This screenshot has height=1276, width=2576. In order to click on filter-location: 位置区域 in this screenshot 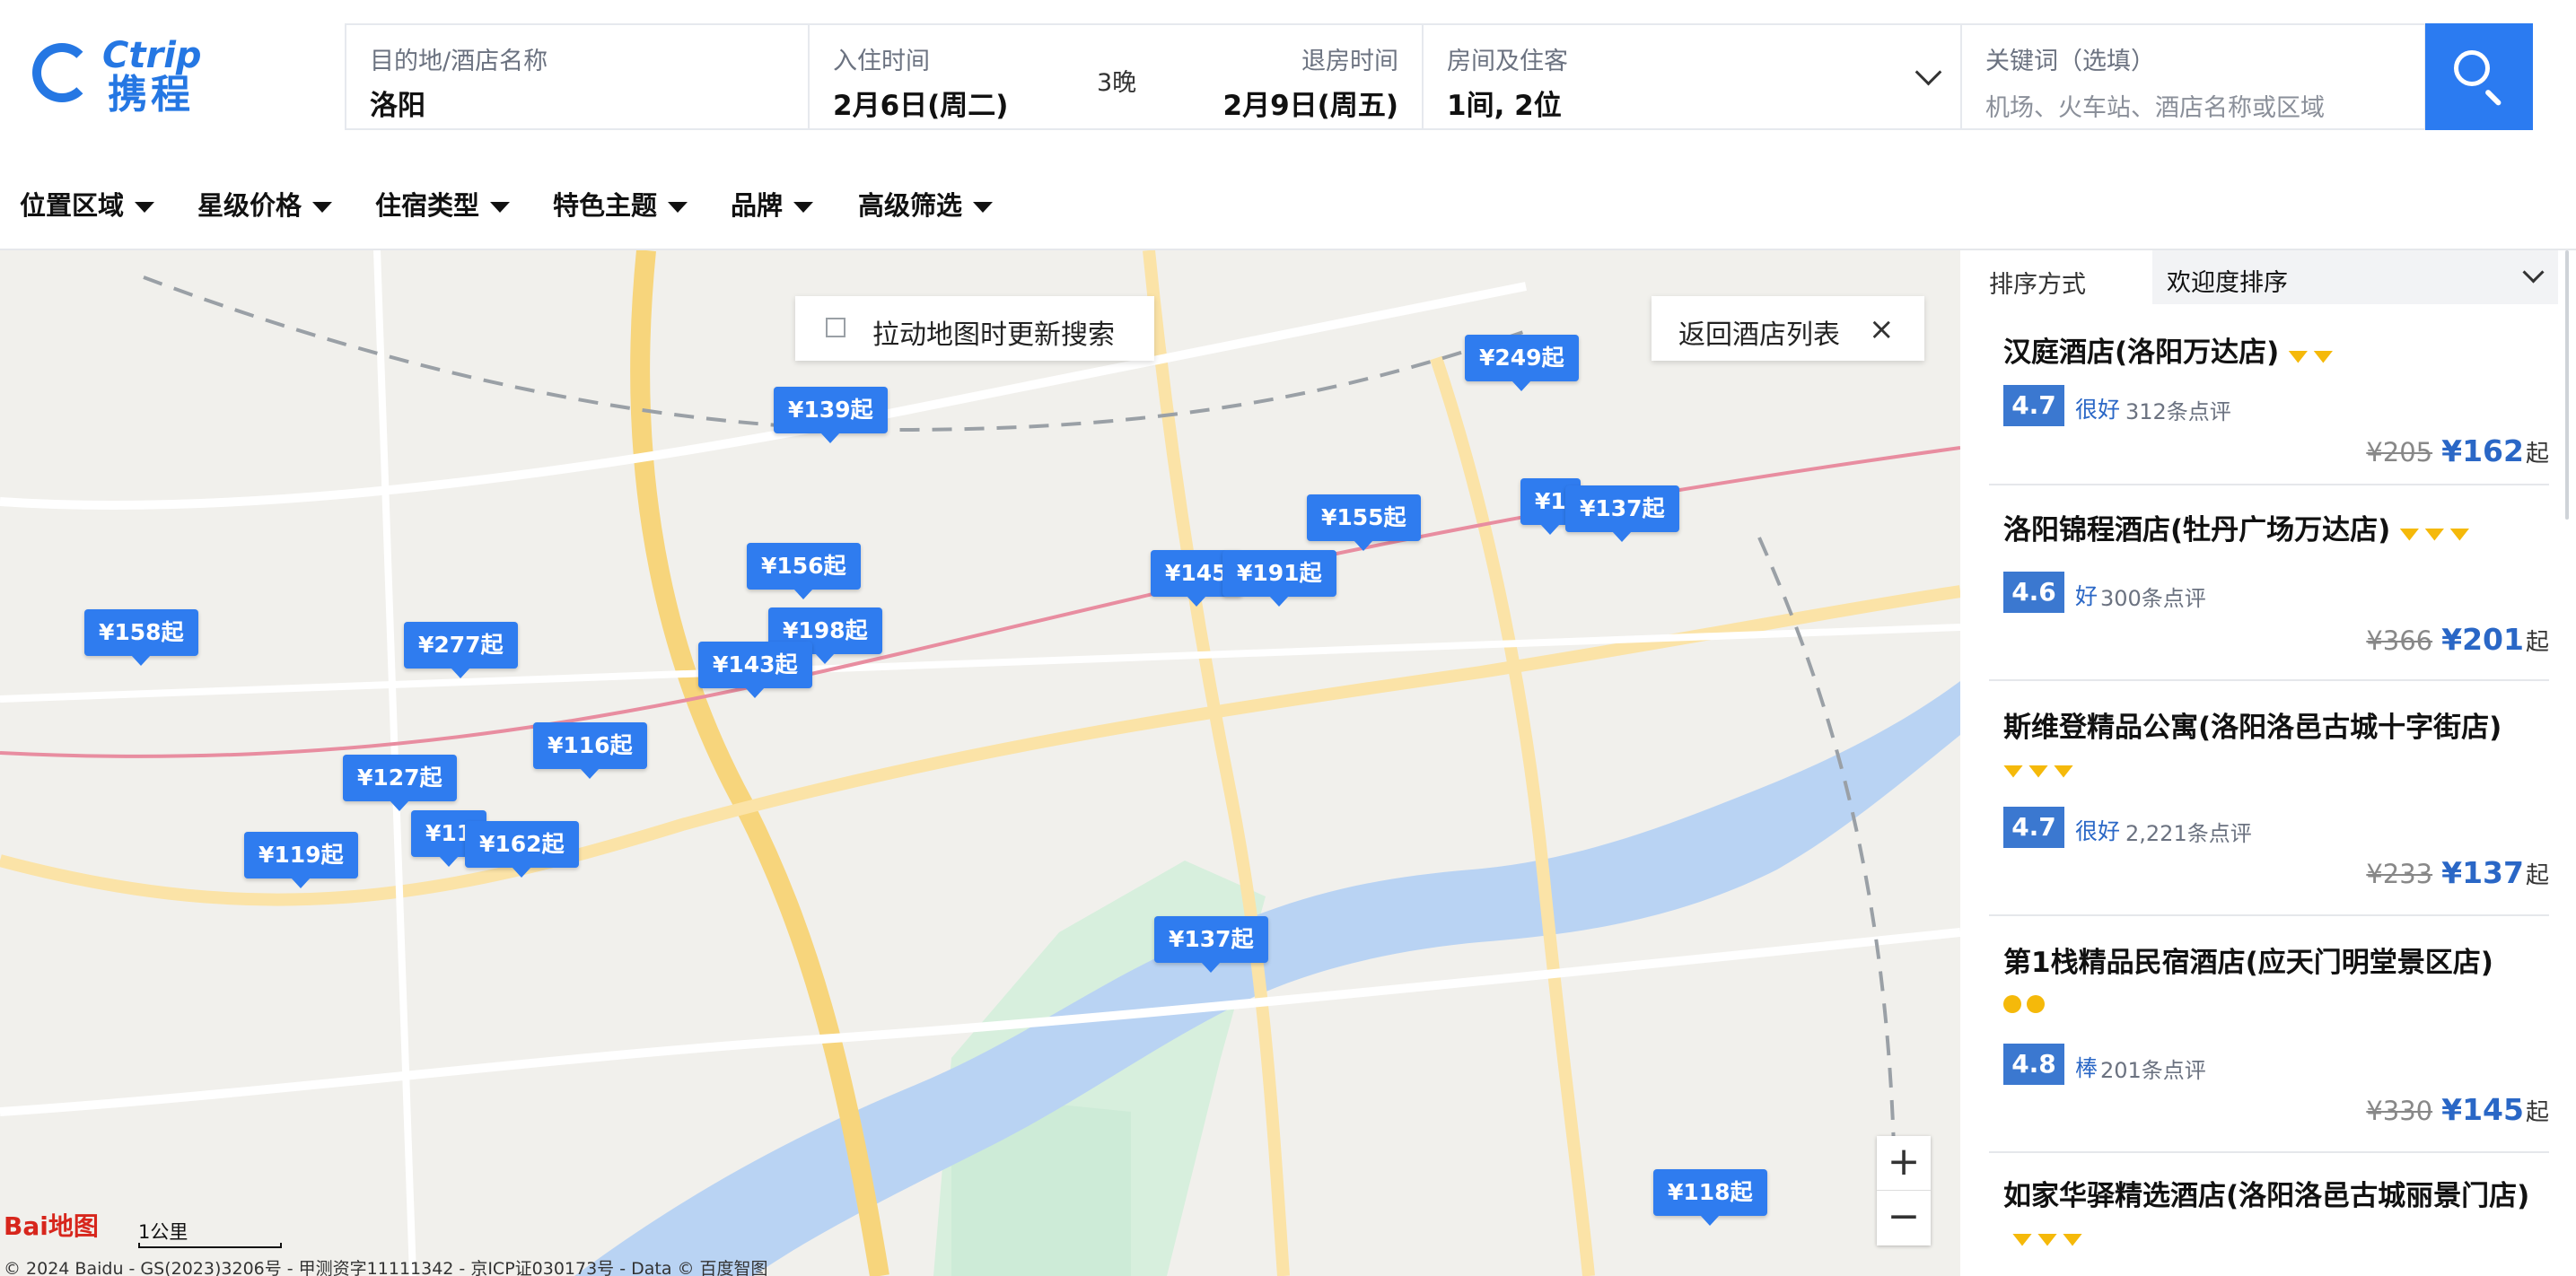, I will do `click(87, 204)`.